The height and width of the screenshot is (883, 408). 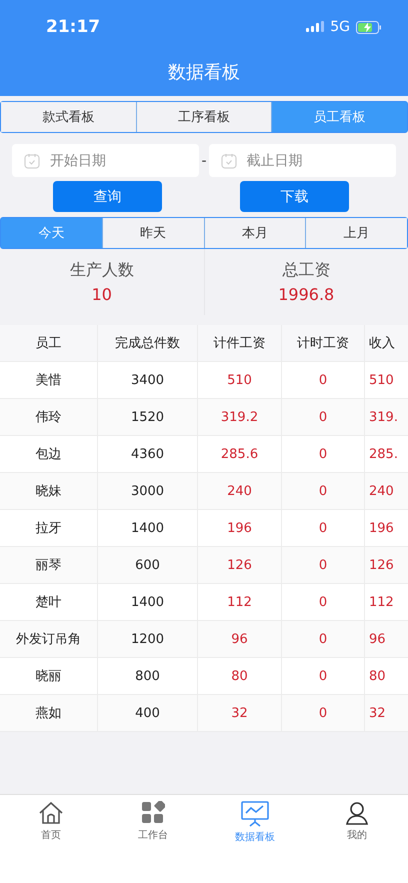 What do you see at coordinates (302, 160) in the screenshot?
I see `end-date-field: 截止日期` at bounding box center [302, 160].